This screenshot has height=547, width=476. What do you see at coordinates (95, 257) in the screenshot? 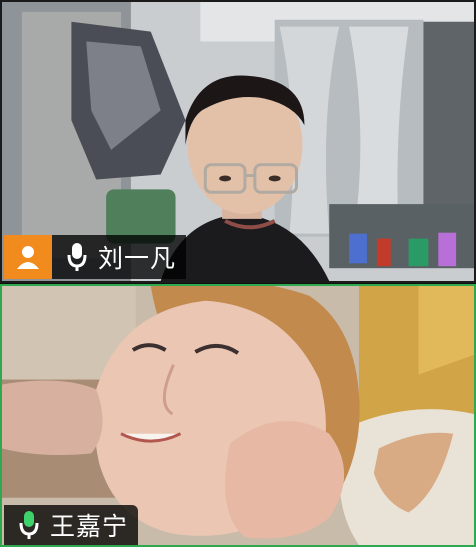
I see `participant-name-bar: 刘一凡` at bounding box center [95, 257].